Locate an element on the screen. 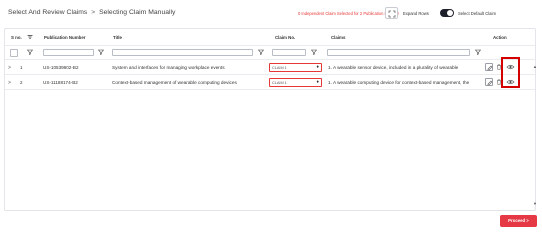 The width and height of the screenshot is (542, 242). filter-row is located at coordinates (270, 53).